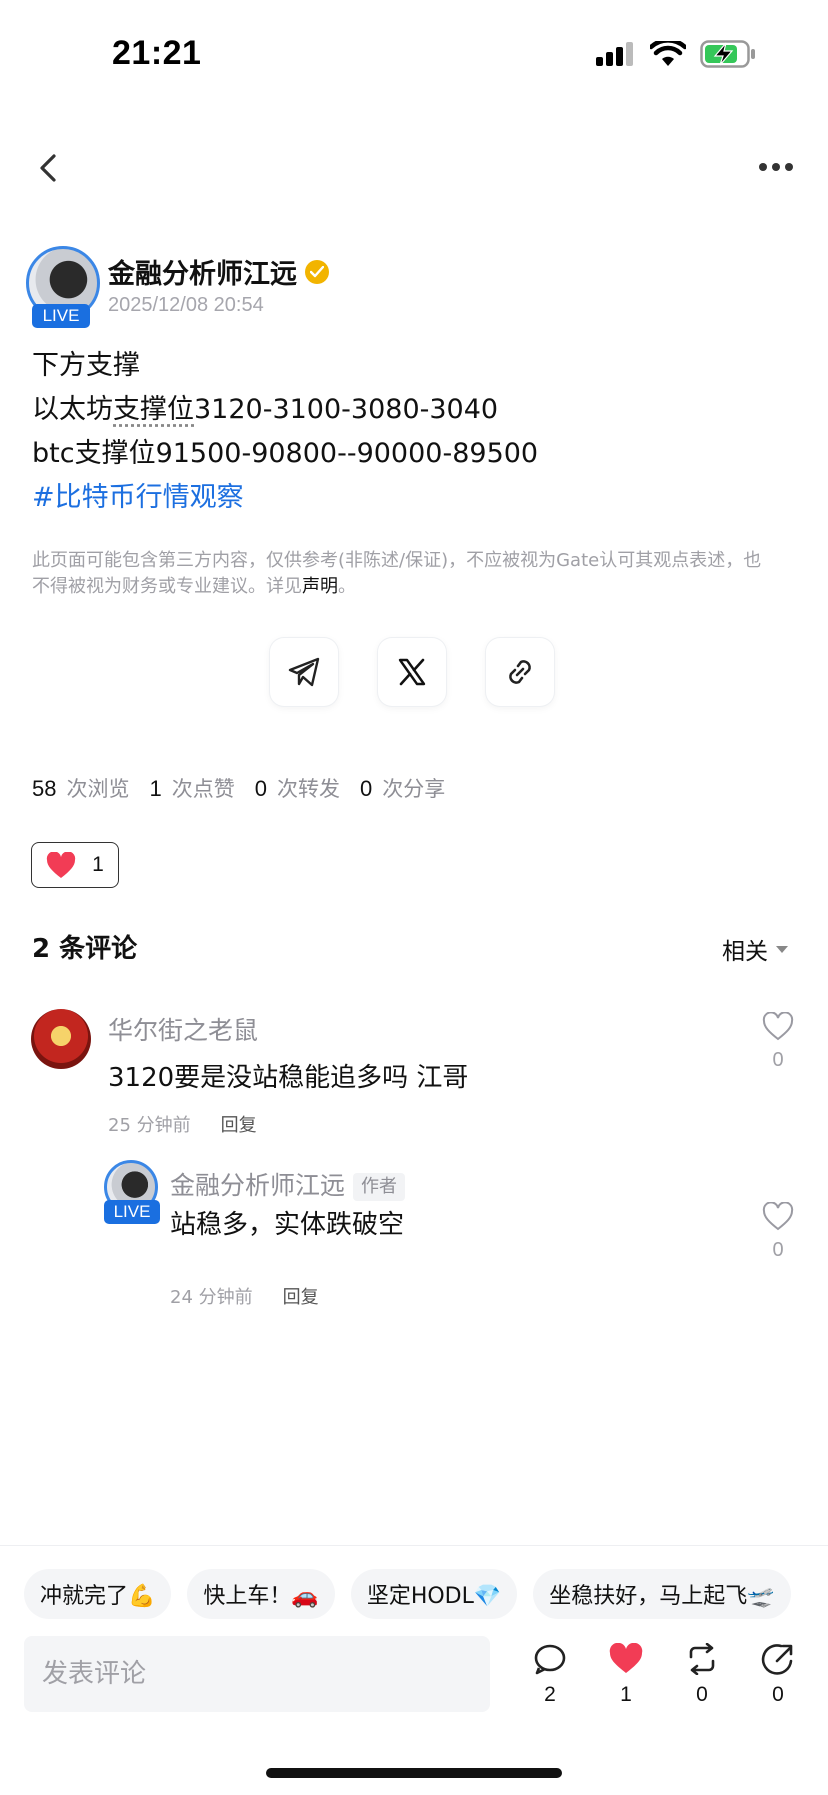  Describe the element at coordinates (202, 274) in the screenshot. I see `author-name-text: 金融分析师江远` at that location.